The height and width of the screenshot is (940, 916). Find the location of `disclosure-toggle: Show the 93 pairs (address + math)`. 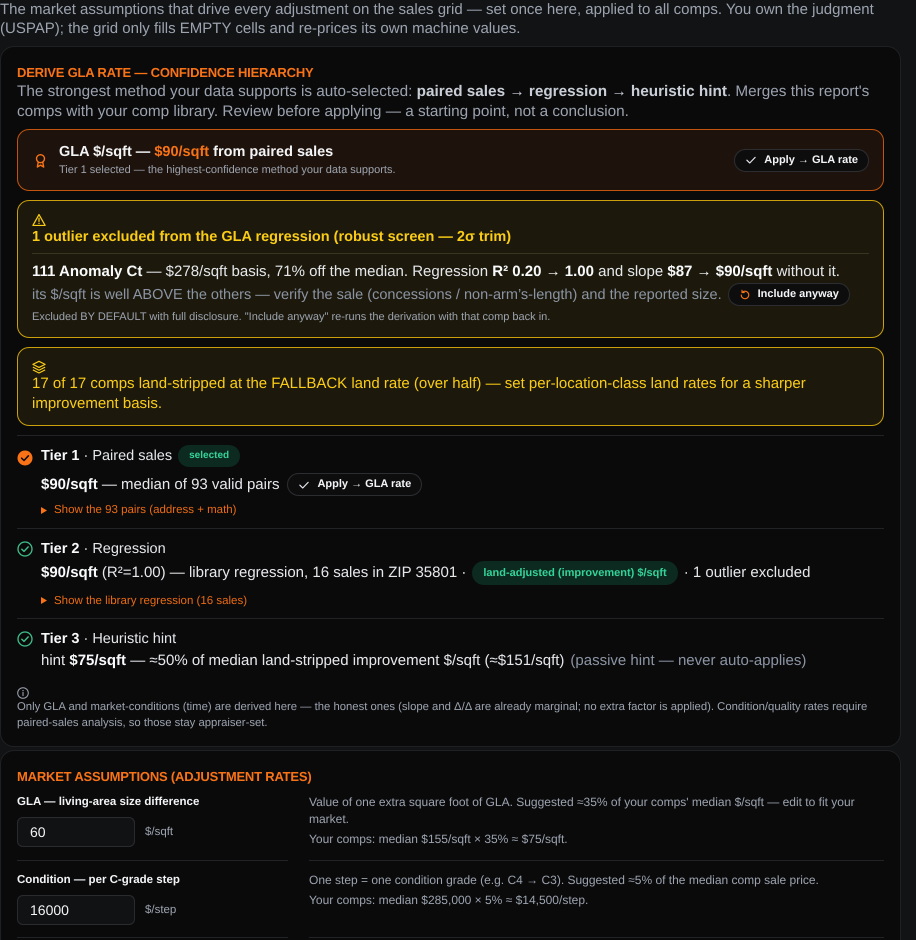

disclosure-toggle: Show the 93 pairs (address + math) is located at coordinates (138, 510).